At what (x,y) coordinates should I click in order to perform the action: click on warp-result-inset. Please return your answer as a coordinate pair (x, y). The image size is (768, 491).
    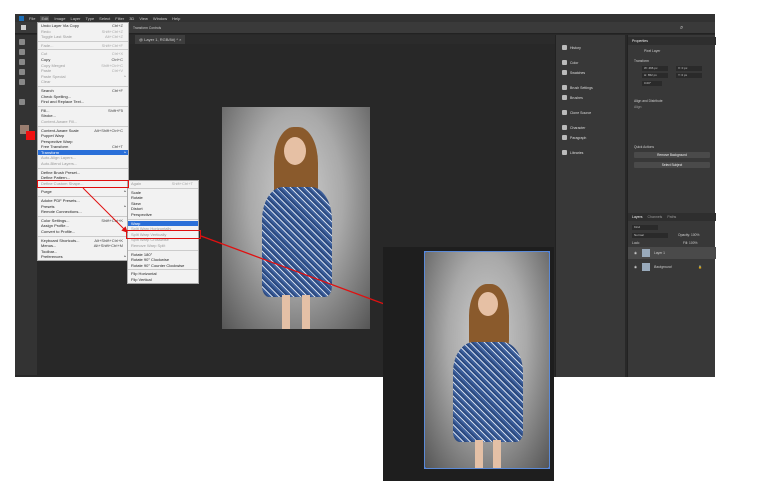
    Looking at the image, I should click on (468, 364).